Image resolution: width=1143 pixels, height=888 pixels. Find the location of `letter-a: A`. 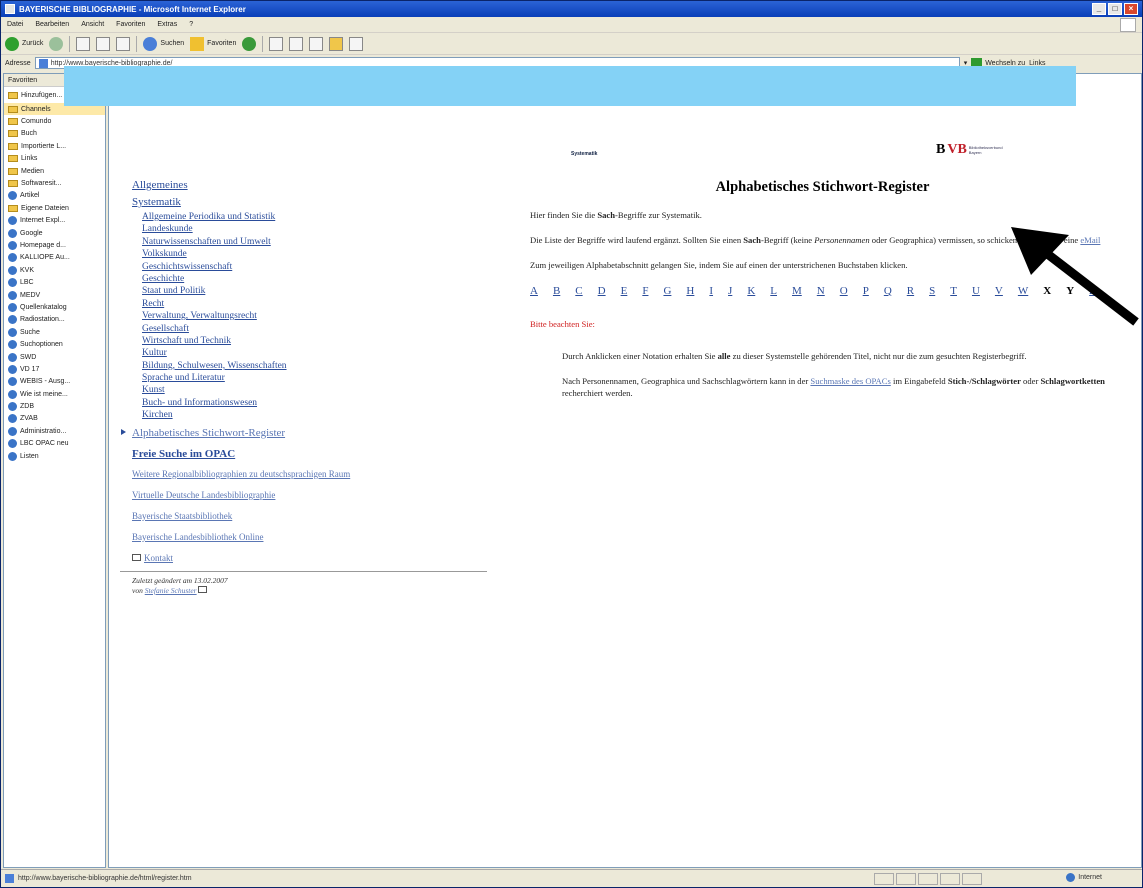

letter-a: A is located at coordinates (534, 291).